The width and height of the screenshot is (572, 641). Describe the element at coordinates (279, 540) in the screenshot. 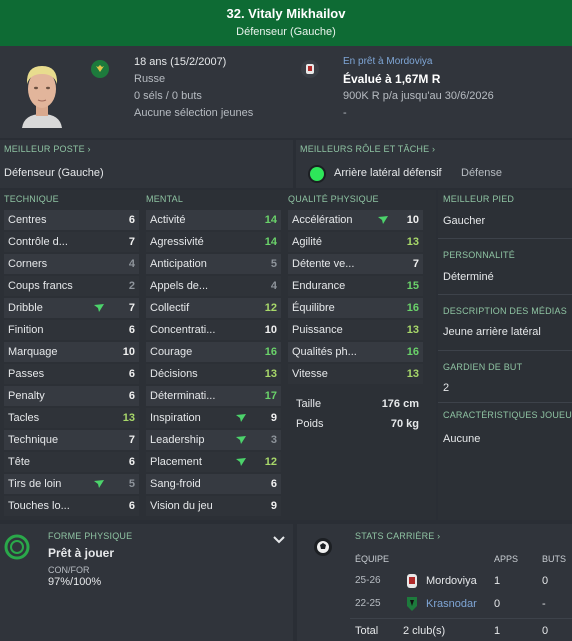

I see `chevron-down-icon` at that location.